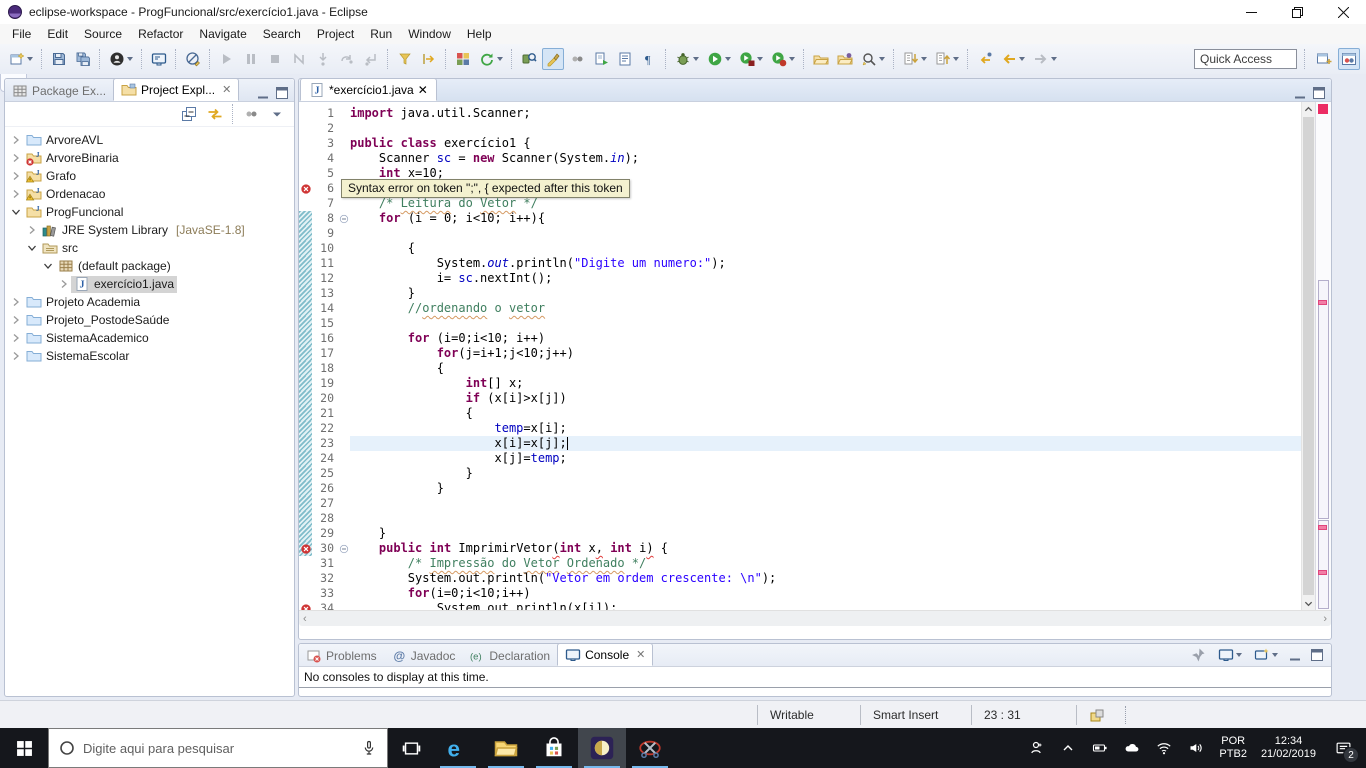 The image size is (1366, 768). What do you see at coordinates (411, 748) in the screenshot?
I see `task-view-button` at bounding box center [411, 748].